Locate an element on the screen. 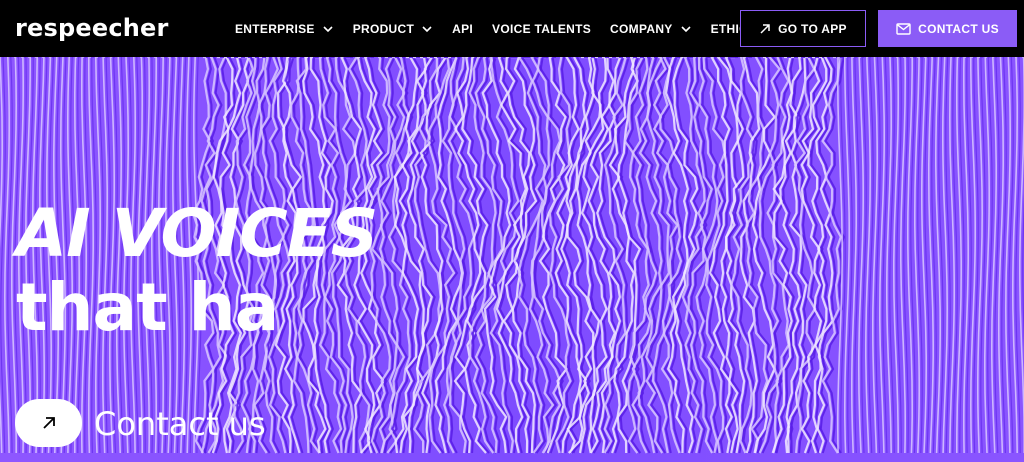  nav-item-label: VOICE TALENTS is located at coordinates (542, 28).